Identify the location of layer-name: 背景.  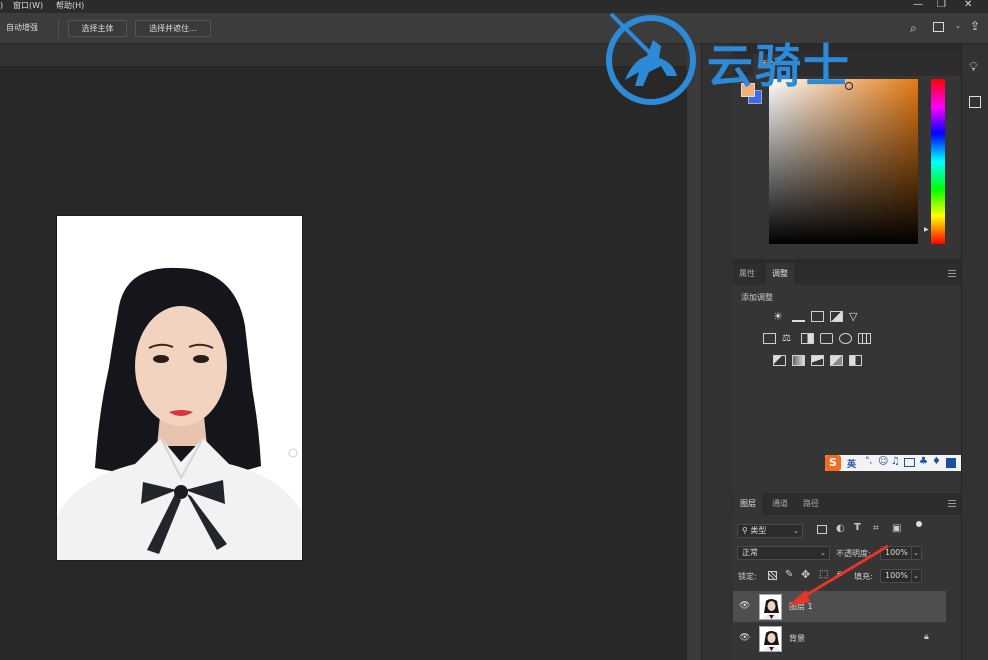
(797, 638).